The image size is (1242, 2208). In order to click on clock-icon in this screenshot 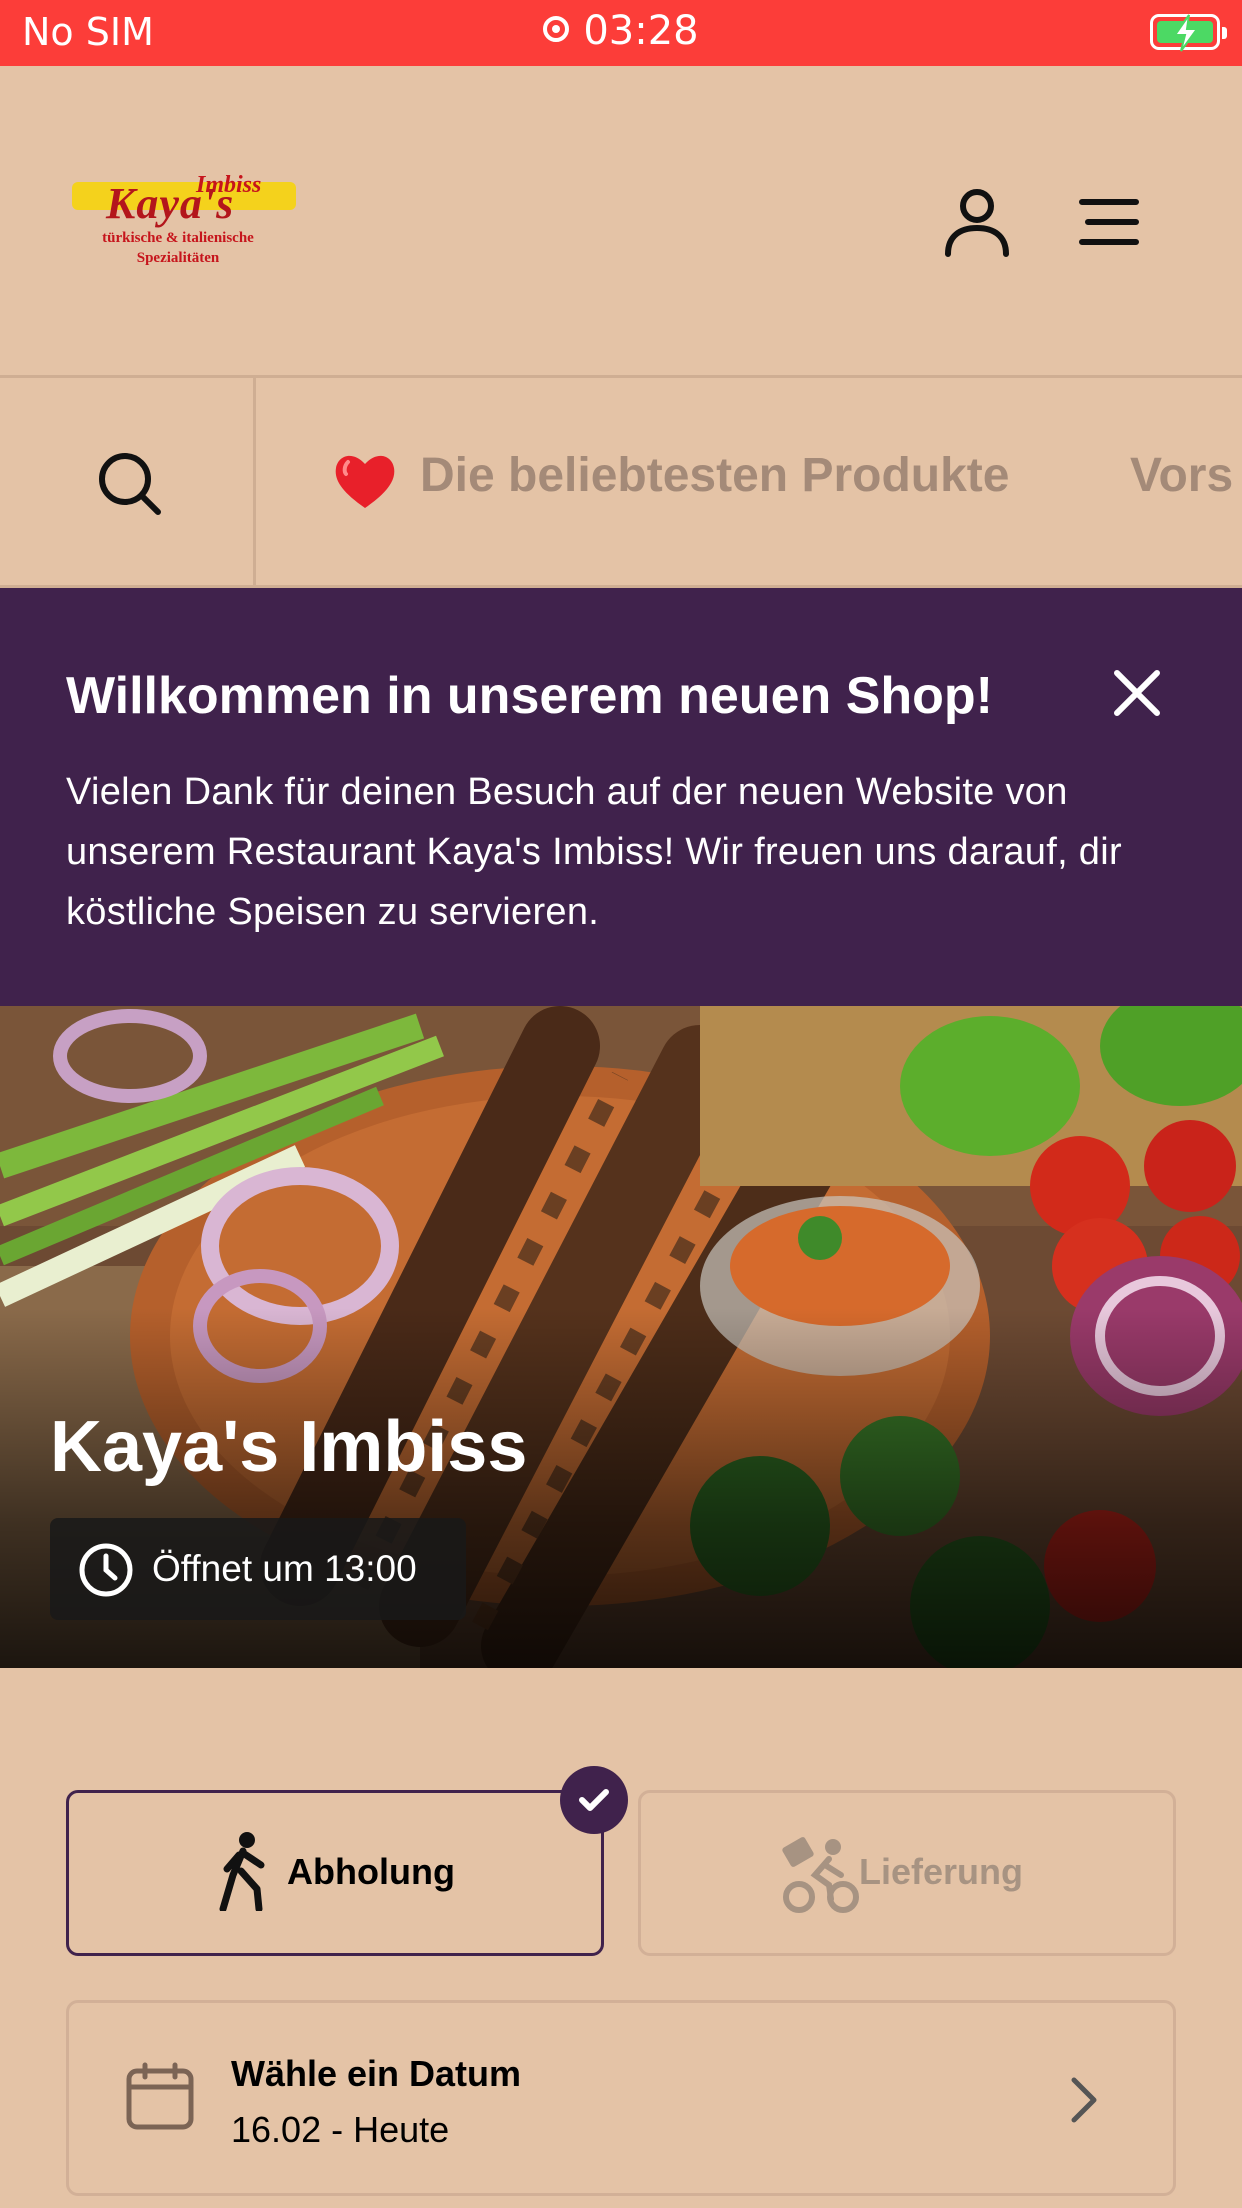, I will do `click(106, 1570)`.